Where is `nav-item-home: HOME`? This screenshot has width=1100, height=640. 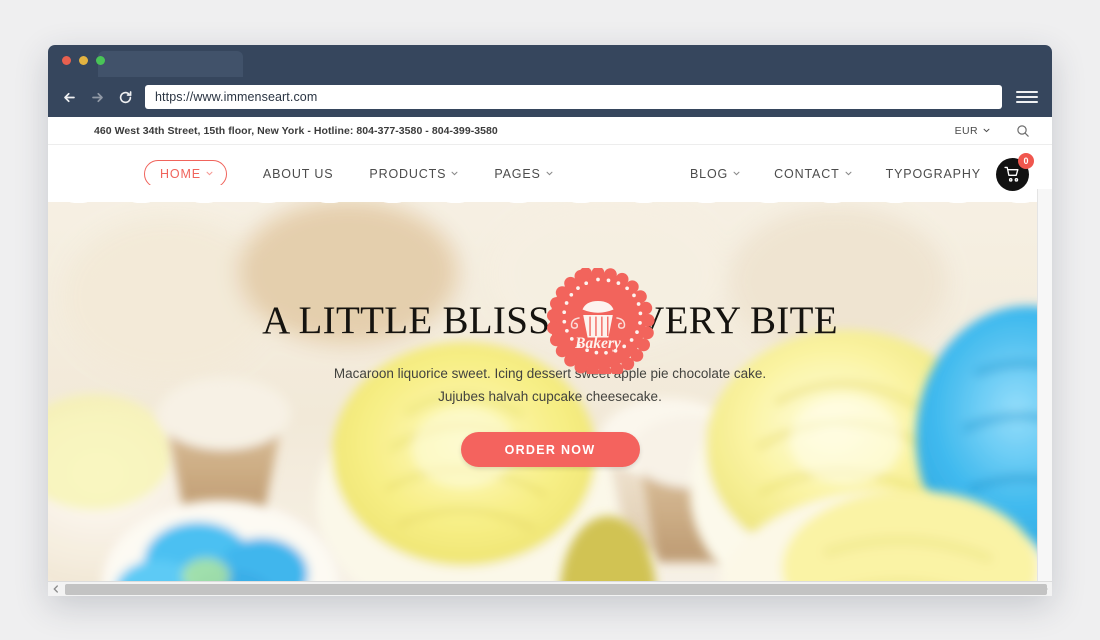 nav-item-home: HOME is located at coordinates (185, 173).